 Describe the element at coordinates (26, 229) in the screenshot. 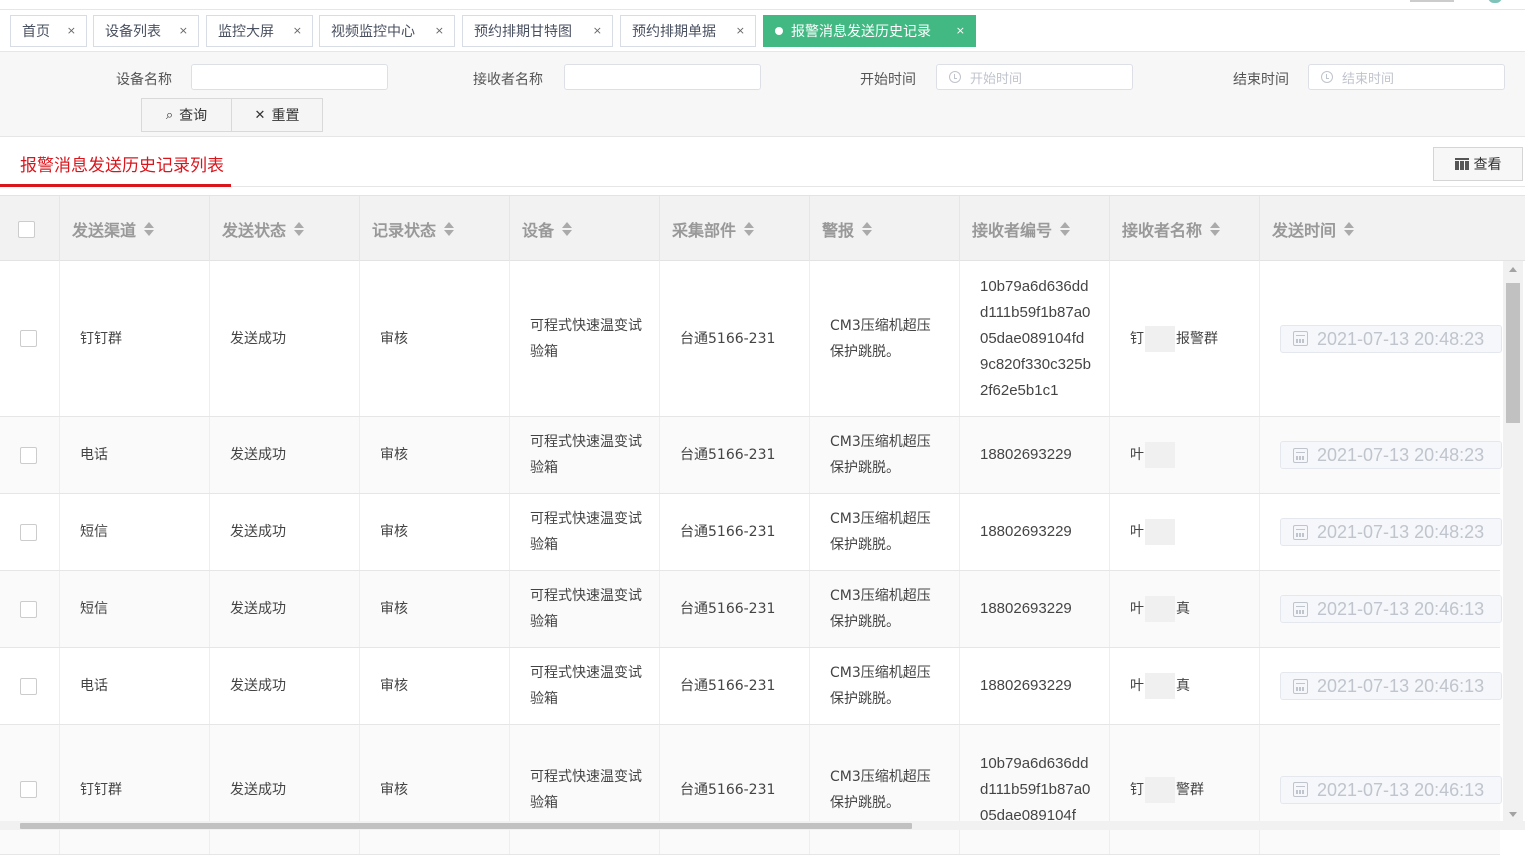

I see `select-all-checkbox` at that location.